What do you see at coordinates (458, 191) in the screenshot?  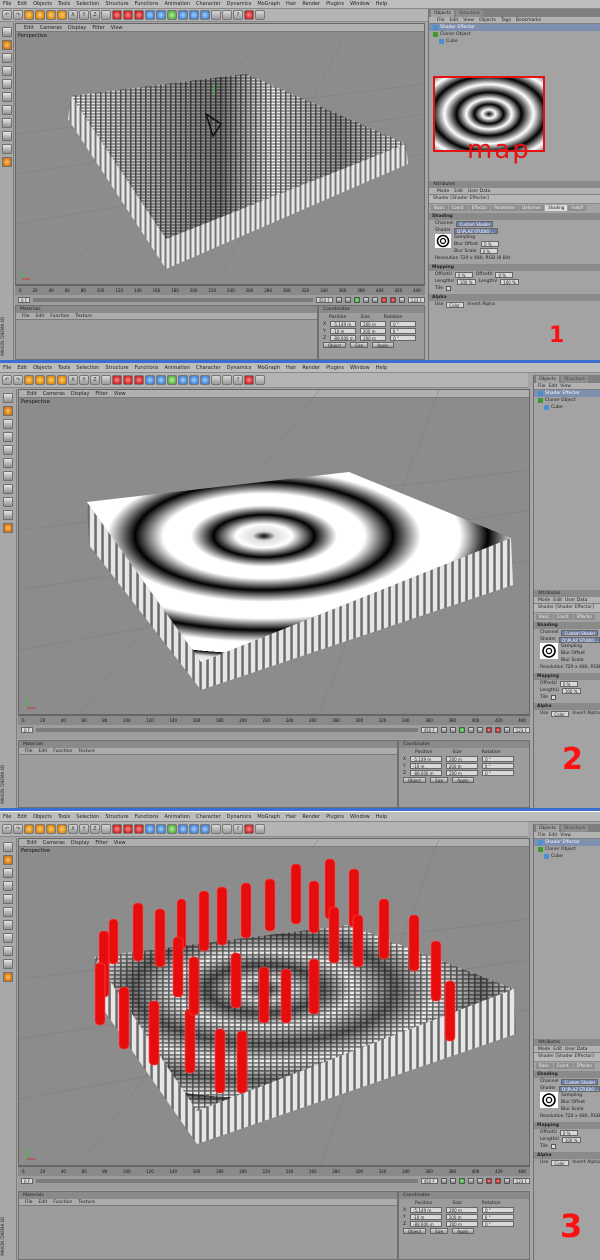 I see `am-menu-edit: Edit` at bounding box center [458, 191].